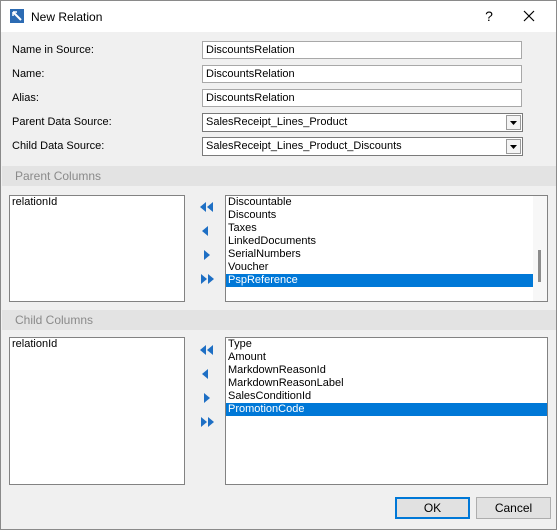 Image resolution: width=557 pixels, height=530 pixels. What do you see at coordinates (279, 320) in the screenshot?
I see `child-columns-header: Child Columns` at bounding box center [279, 320].